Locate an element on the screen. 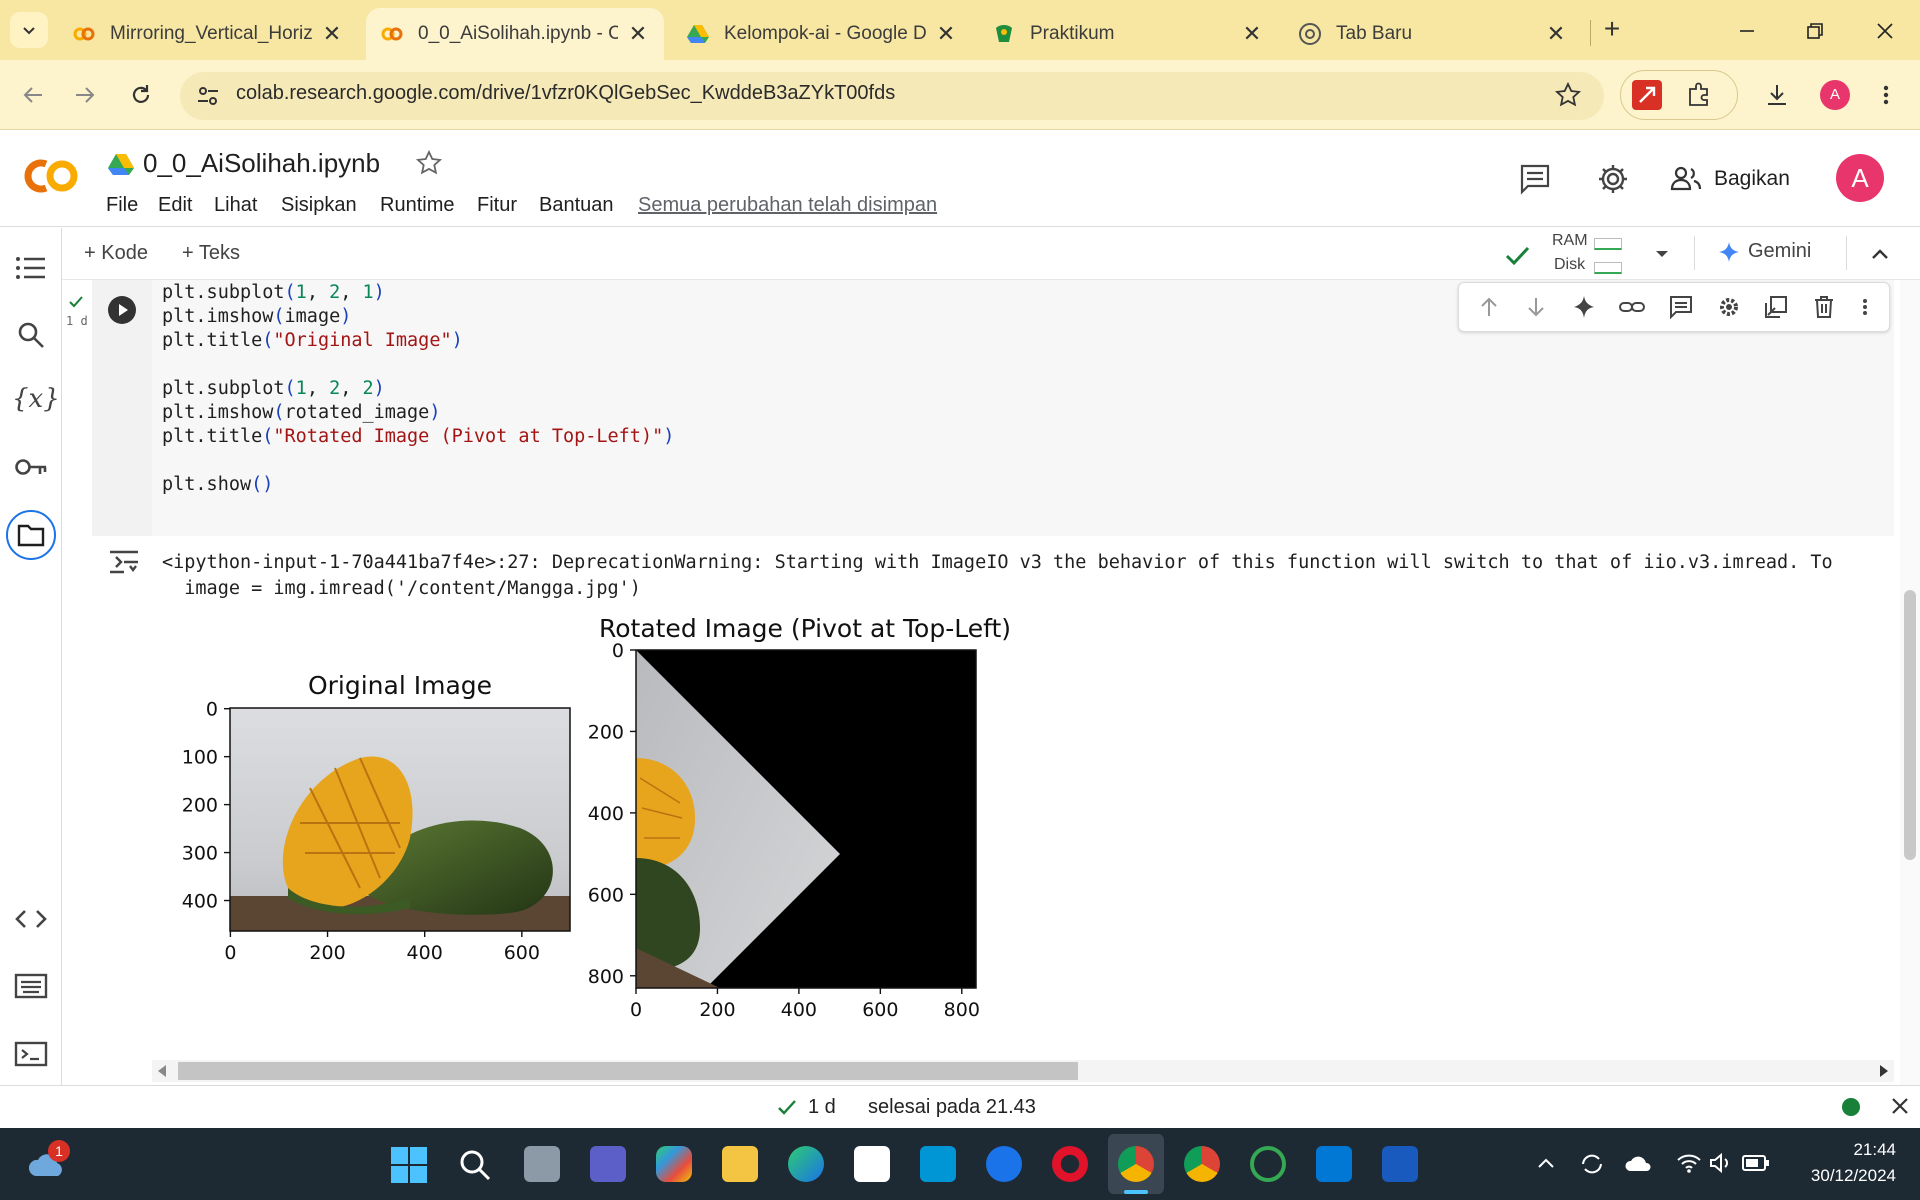 This screenshot has height=1200, width=1920. menu-runtime: Runtime is located at coordinates (417, 205).